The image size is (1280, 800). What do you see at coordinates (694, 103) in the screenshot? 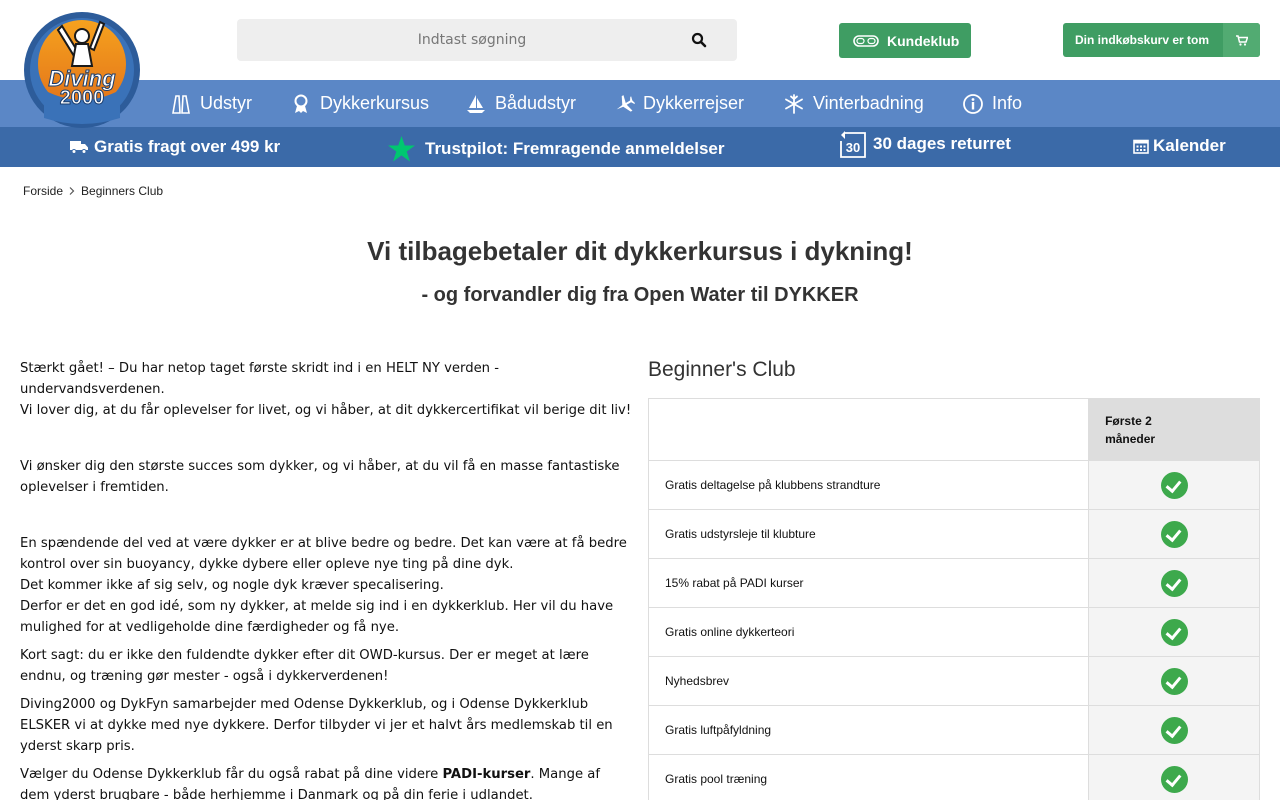
I see `nav-label: Dykkerrejser` at bounding box center [694, 103].